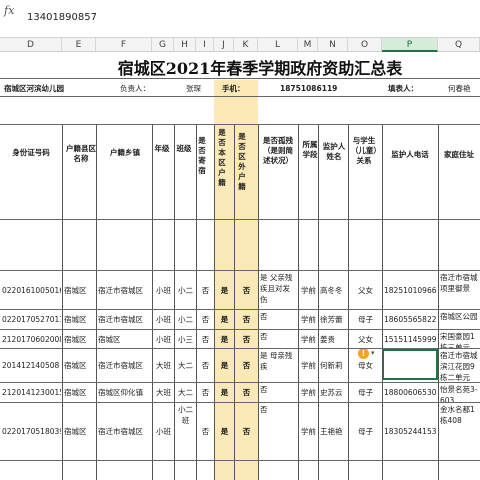 The image size is (480, 480). Describe the element at coordinates (410, 319) in the screenshot. I see `cell-phone: 18605565822` at that location.